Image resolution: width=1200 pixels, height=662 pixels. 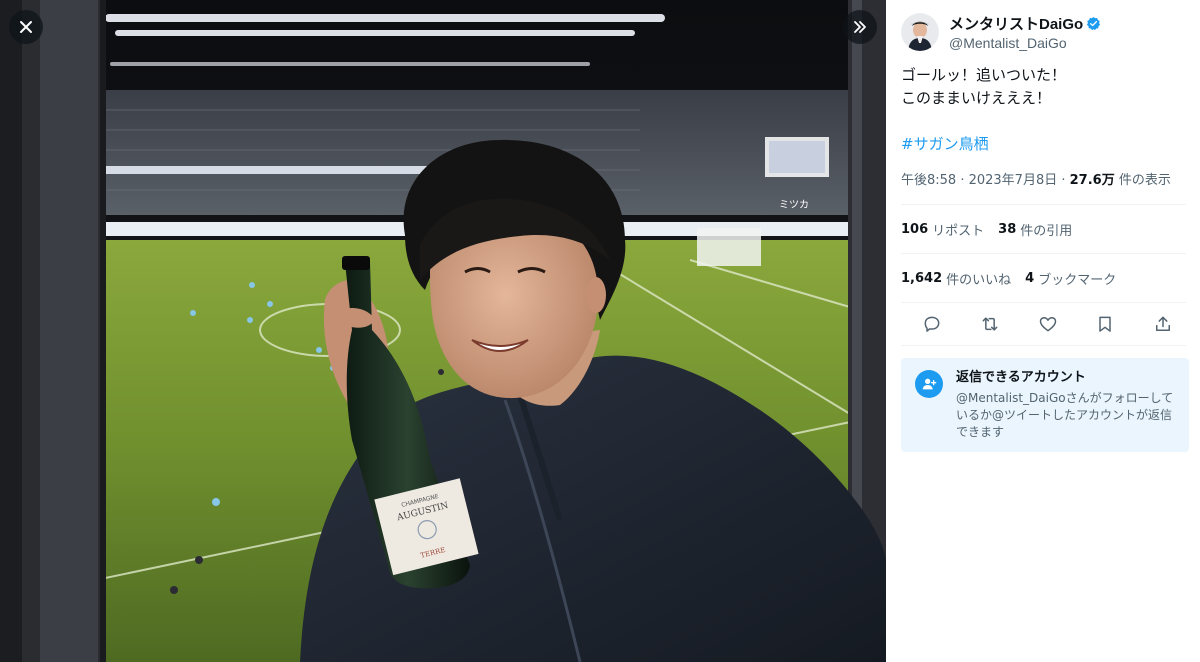 I want to click on close-icon, so click(x=26, y=27).